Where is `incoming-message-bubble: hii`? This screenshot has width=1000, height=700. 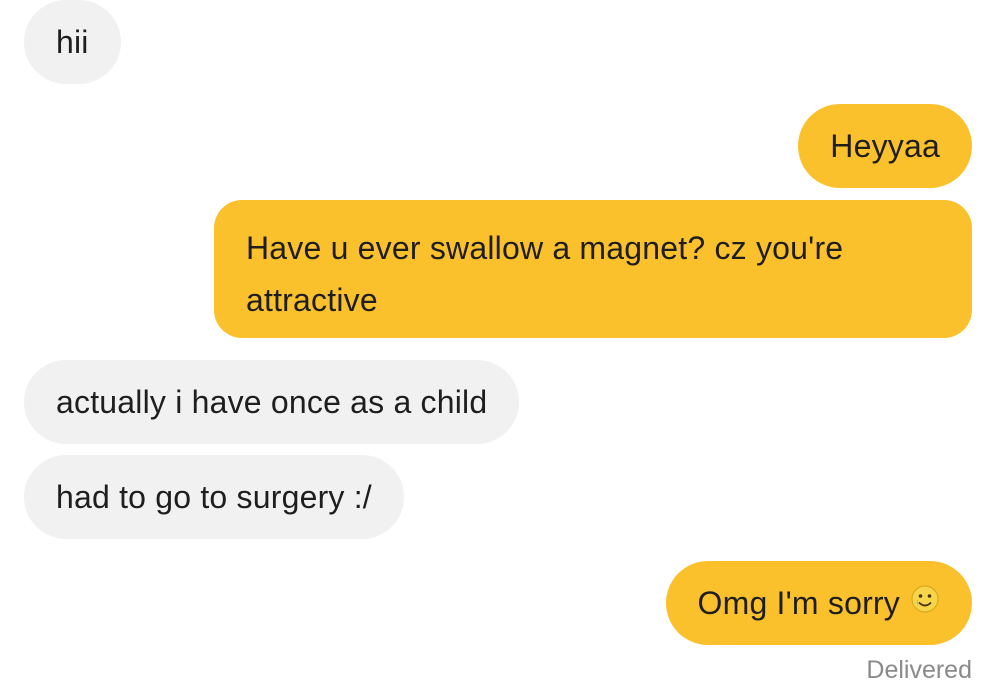
incoming-message-bubble: hii is located at coordinates (72, 42).